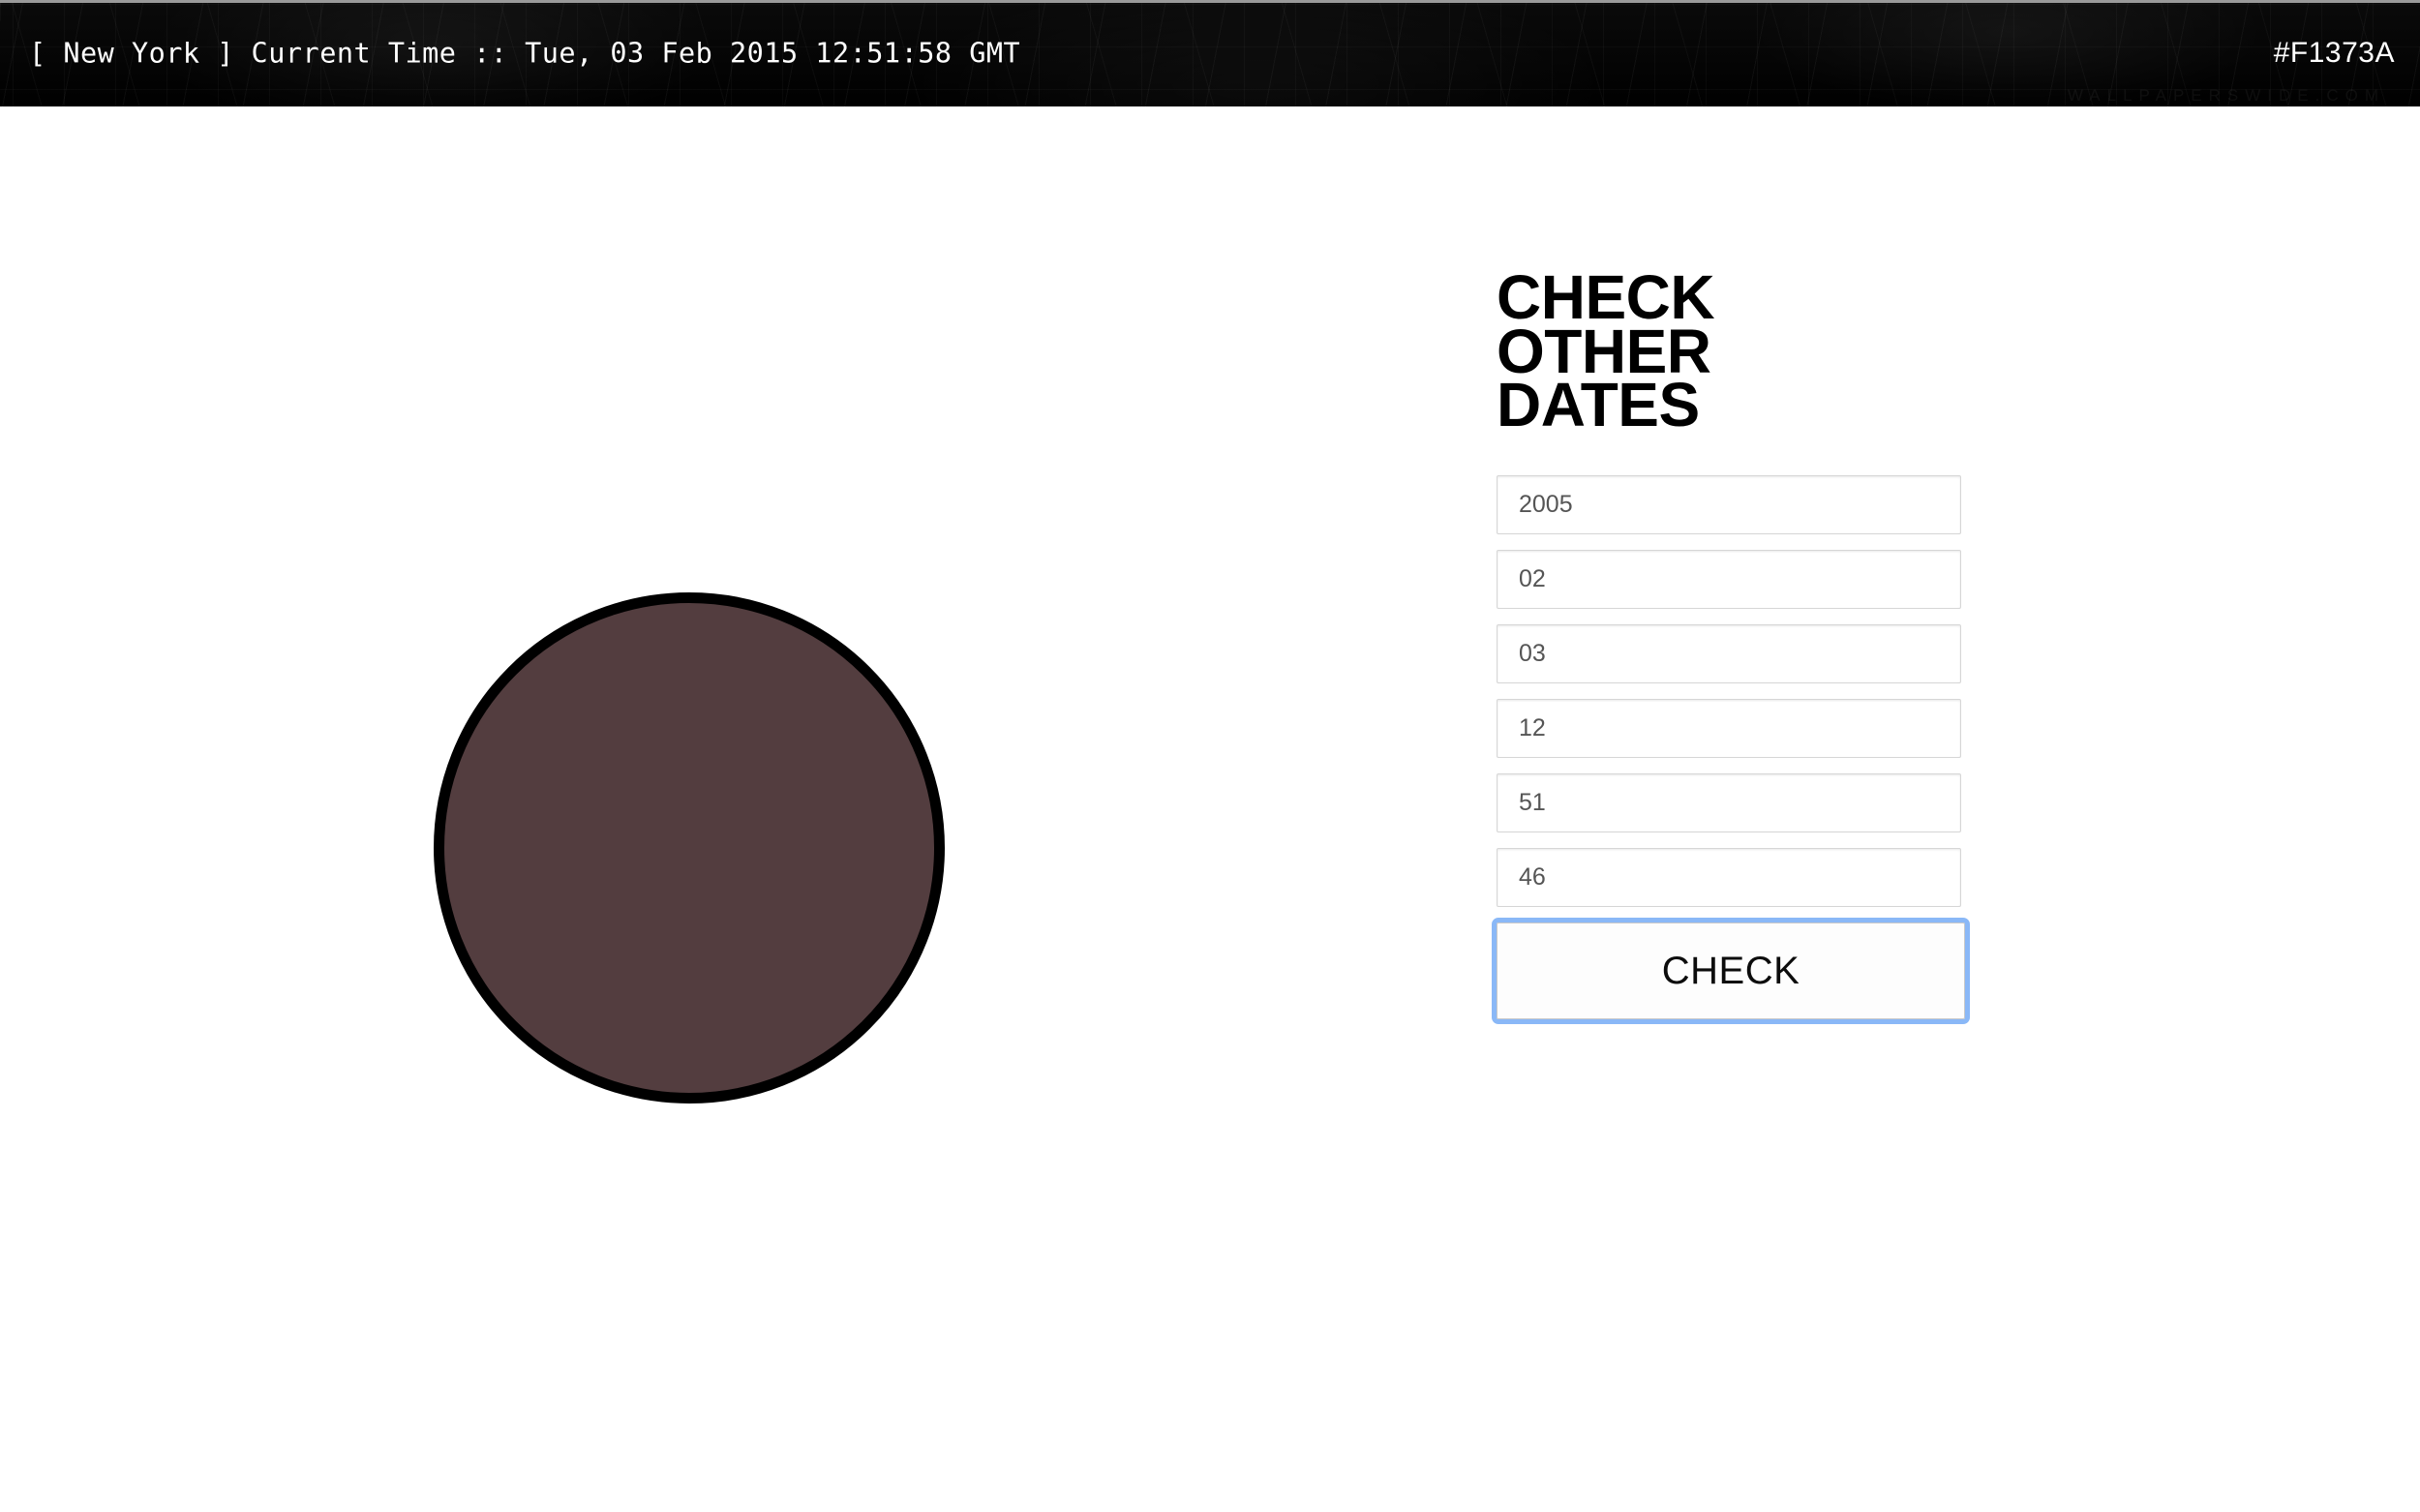 The width and height of the screenshot is (2420, 1512). Describe the element at coordinates (1733, 691) in the screenshot. I see `date-fields-group` at that location.